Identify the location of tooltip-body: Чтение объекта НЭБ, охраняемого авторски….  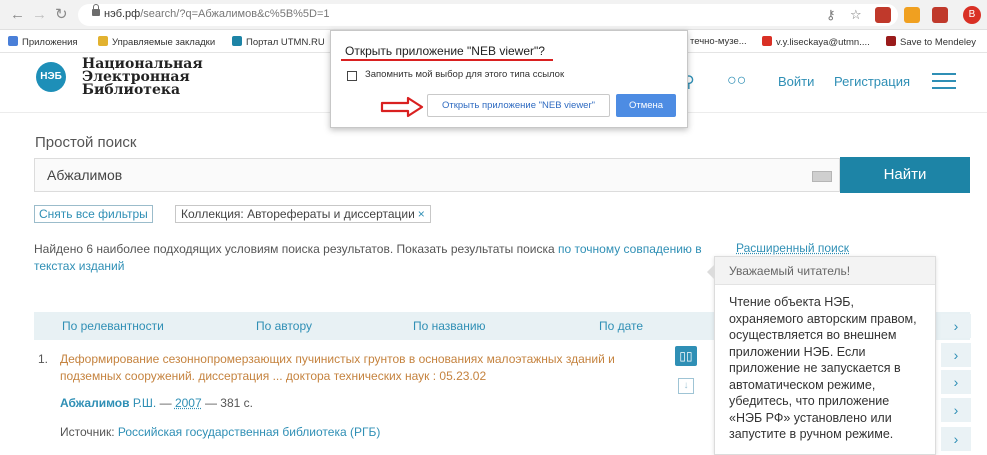
(823, 368).